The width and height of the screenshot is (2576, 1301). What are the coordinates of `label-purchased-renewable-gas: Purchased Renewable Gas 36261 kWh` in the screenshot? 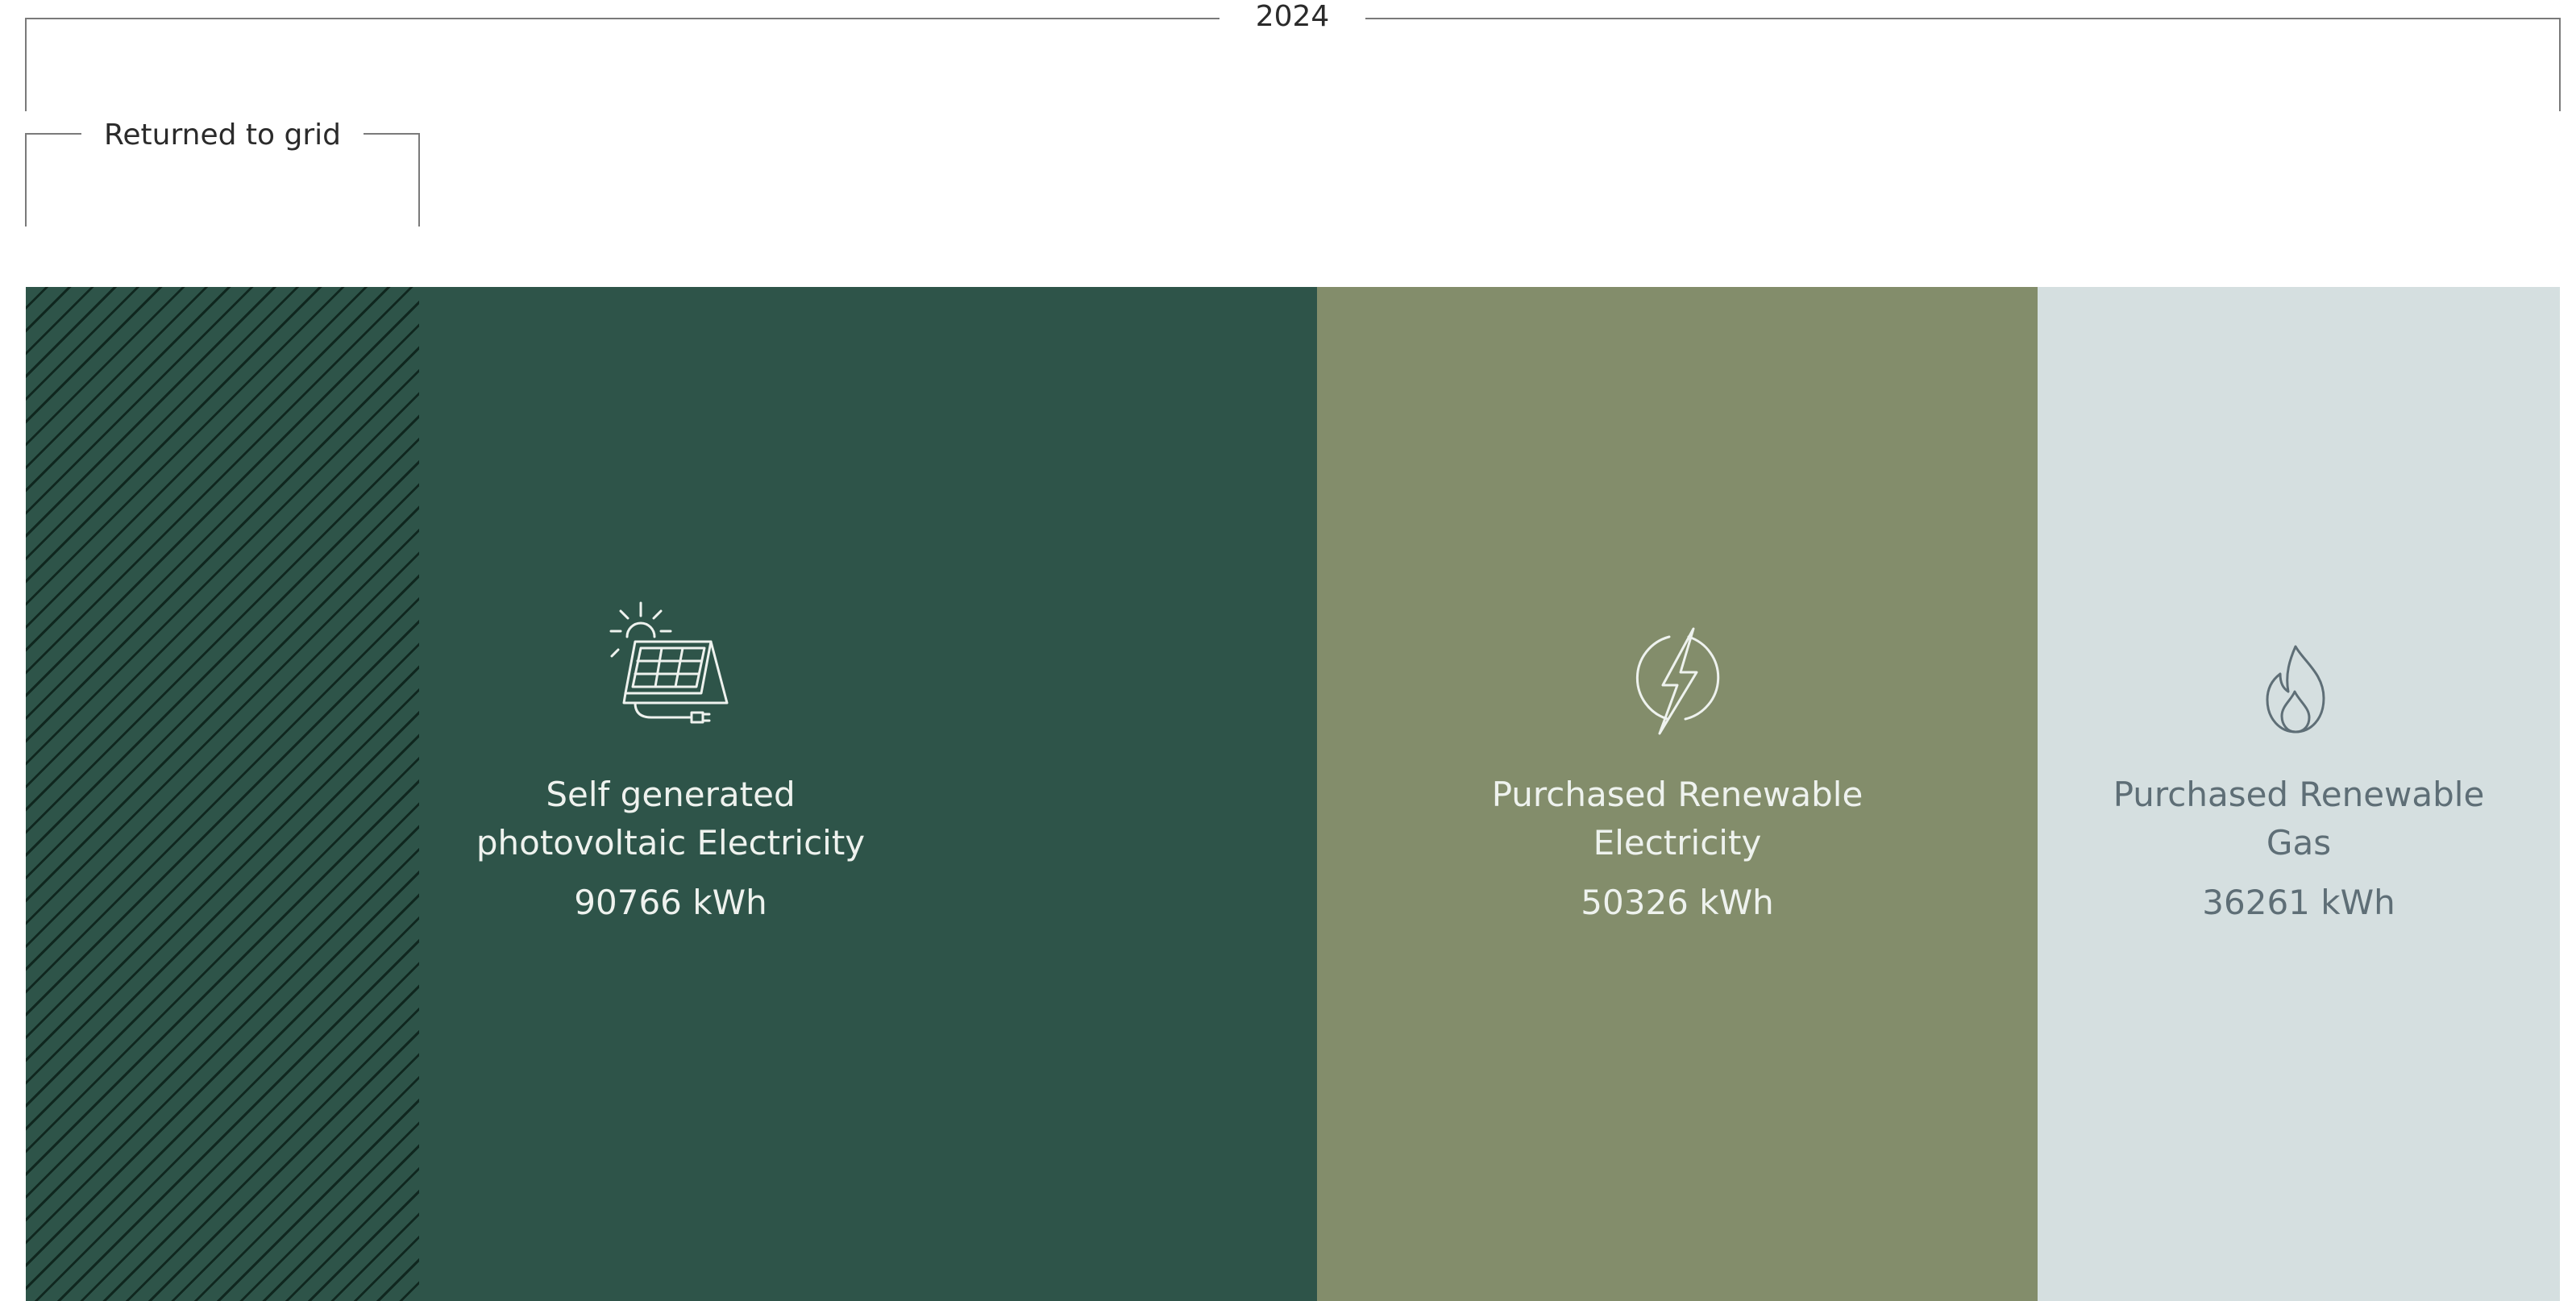 It's located at (2298, 849).